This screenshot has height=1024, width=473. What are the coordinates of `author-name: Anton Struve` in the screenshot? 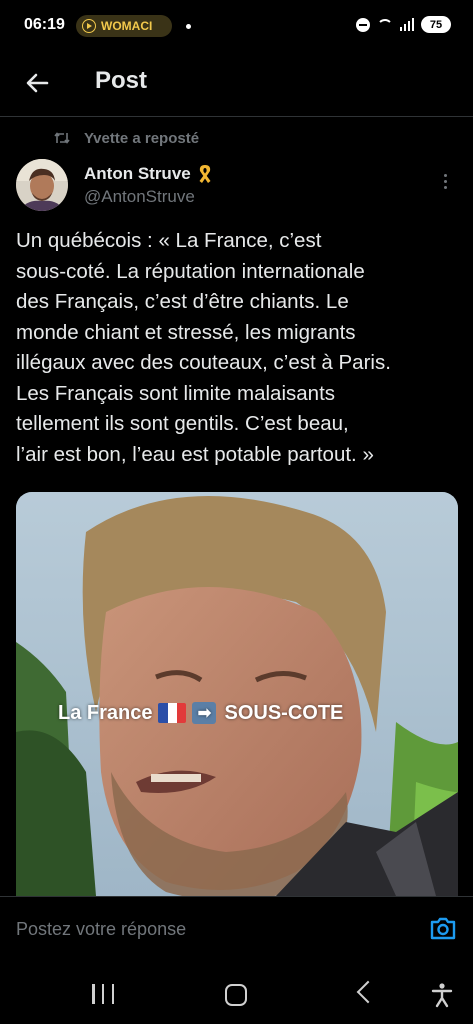 It's located at (149, 174).